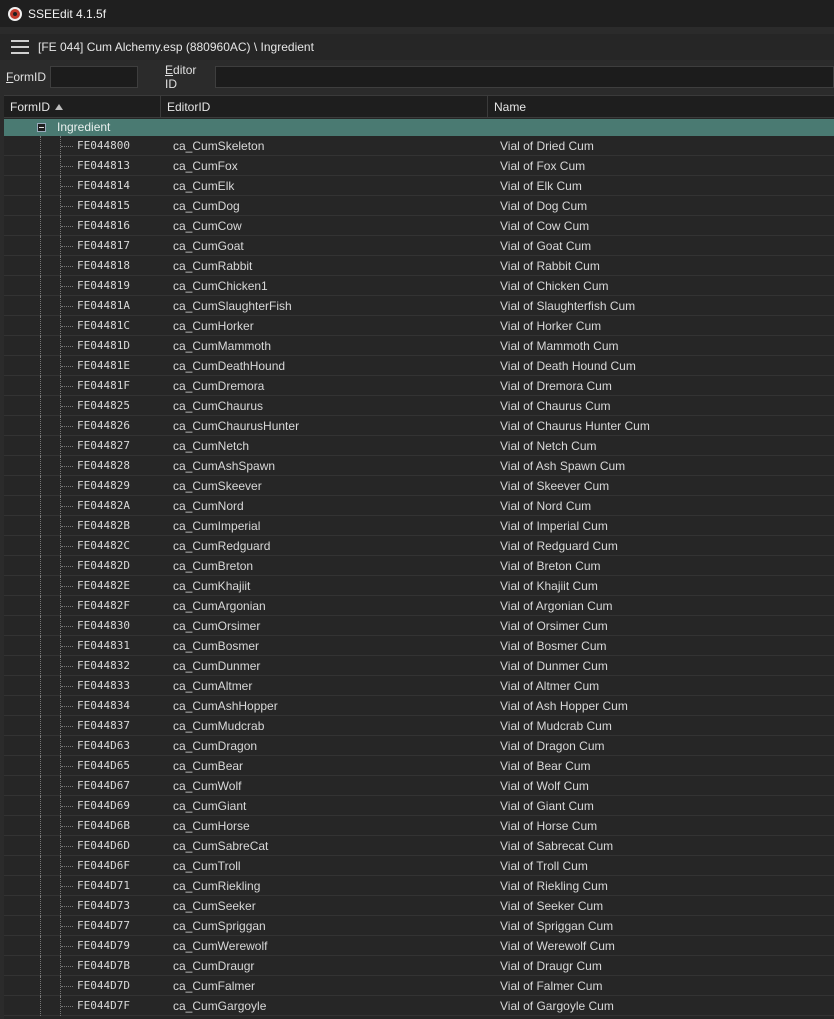 The width and height of the screenshot is (834, 1019). I want to click on table-row: FE044832 ca_CumDunmer Vial of Dunmer Cum, so click(419, 666).